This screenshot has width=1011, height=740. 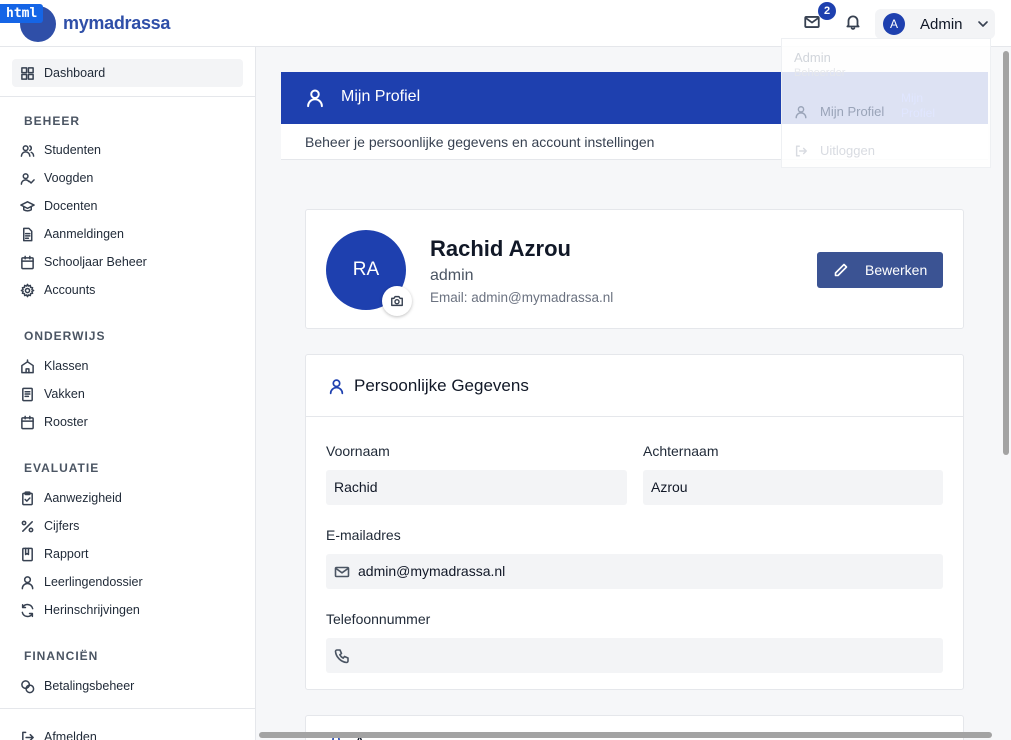 I want to click on tooltip: Mijn Profiel, so click(x=918, y=105).